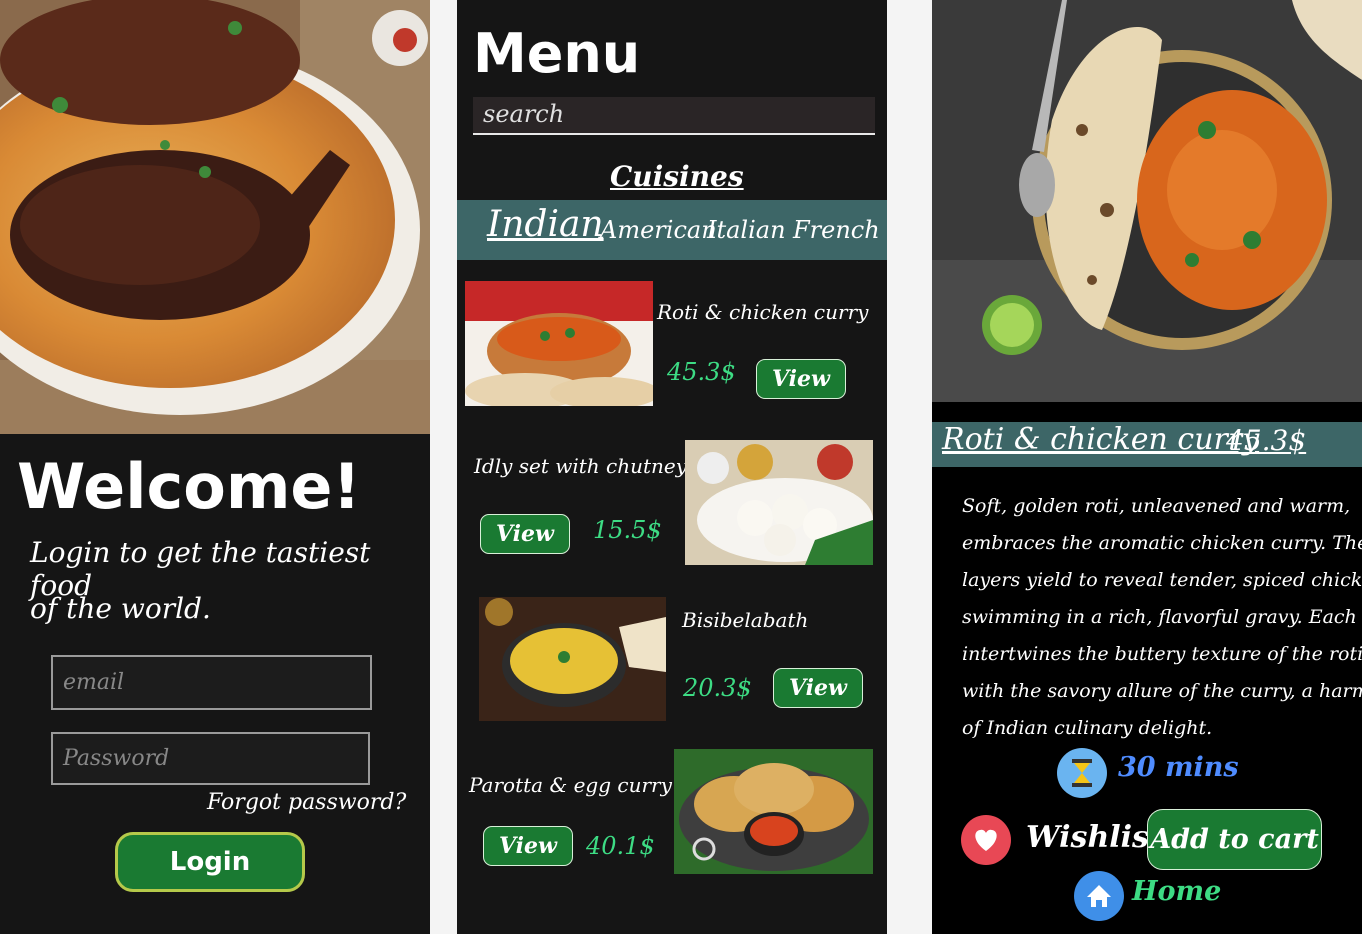 The height and width of the screenshot is (934, 1362). What do you see at coordinates (836, 230) in the screenshot?
I see `tab-french: French` at bounding box center [836, 230].